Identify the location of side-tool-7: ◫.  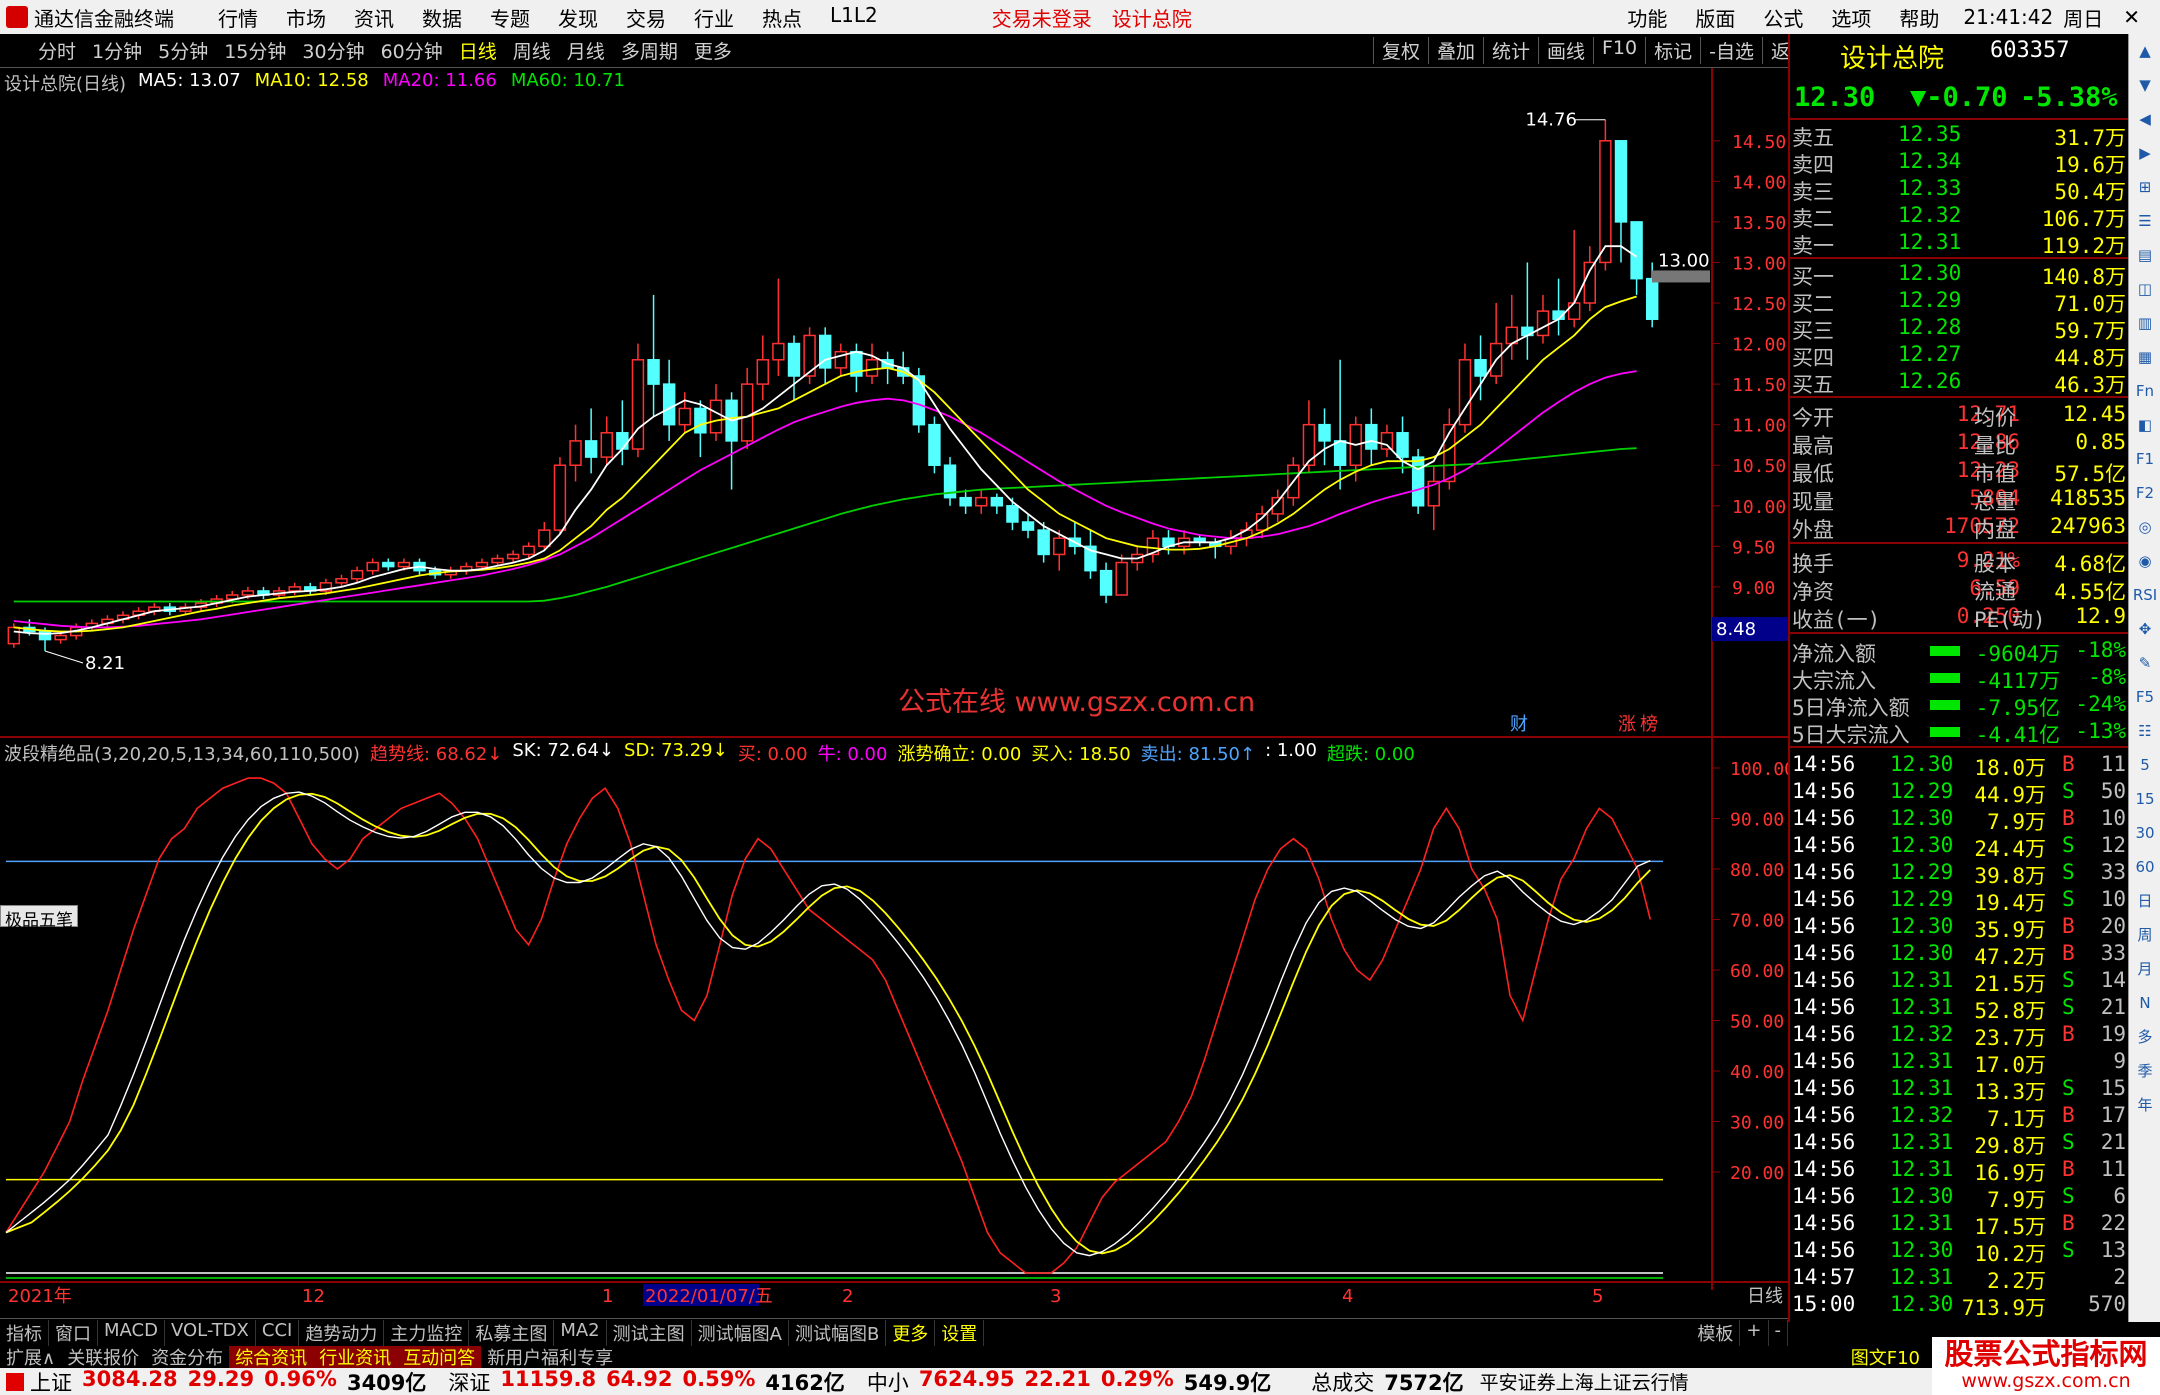
(2144, 289).